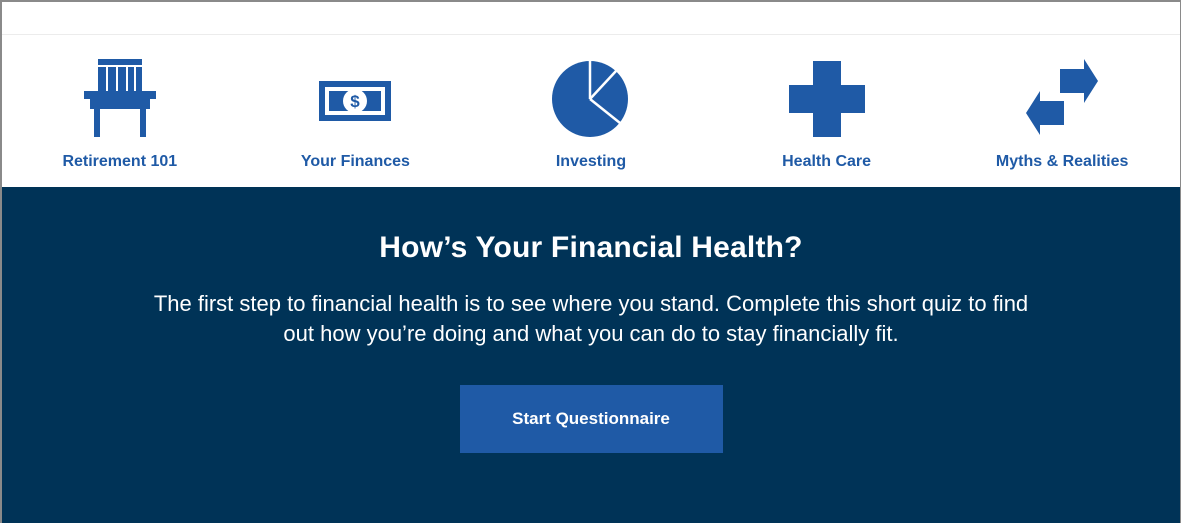 The image size is (1181, 523). I want to click on nav-label: Investing, so click(591, 161).